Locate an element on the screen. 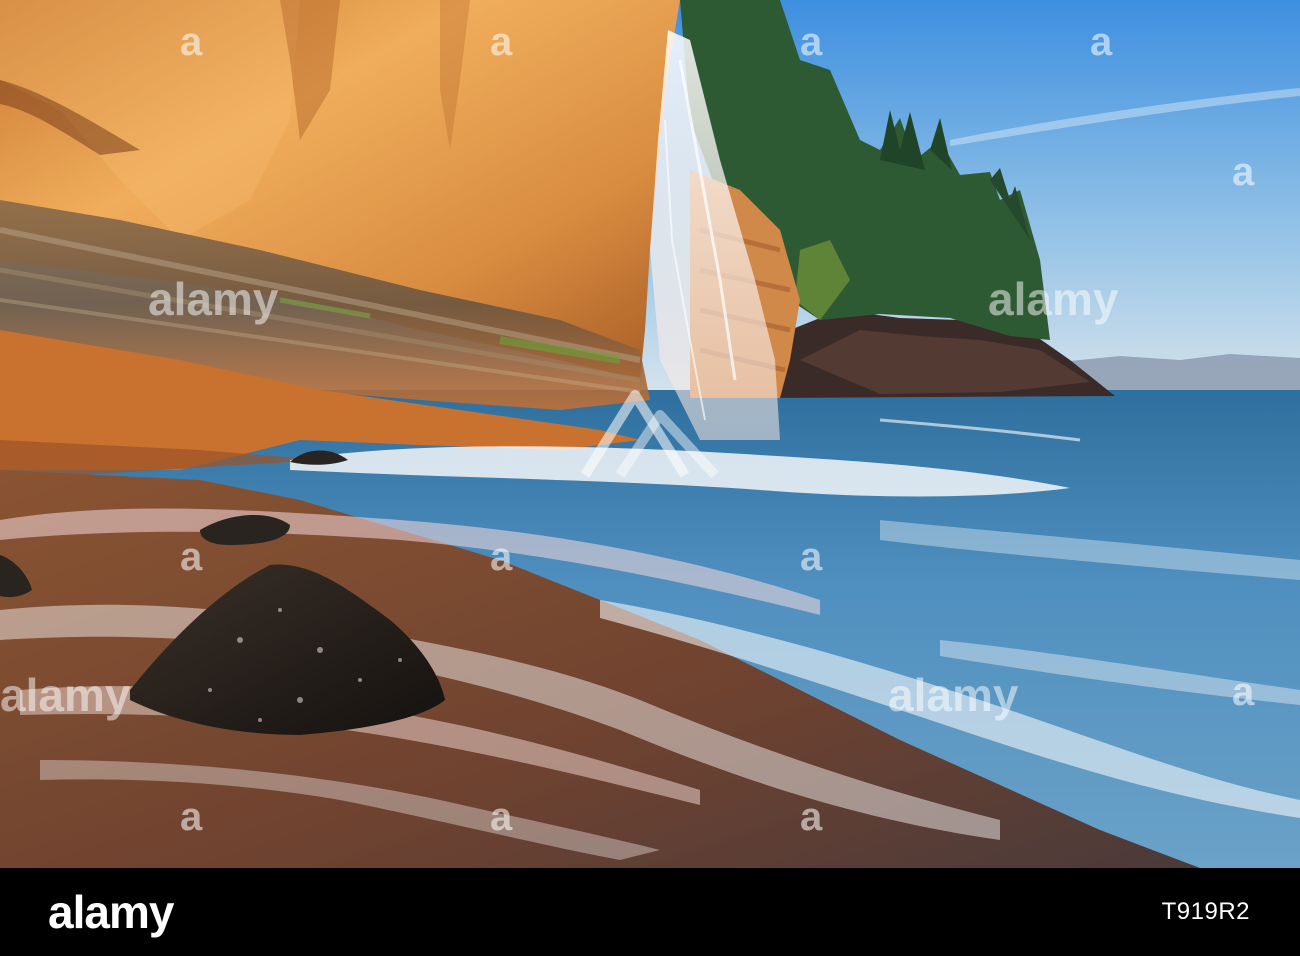  image-id: T919R2 is located at coordinates (1205, 911).